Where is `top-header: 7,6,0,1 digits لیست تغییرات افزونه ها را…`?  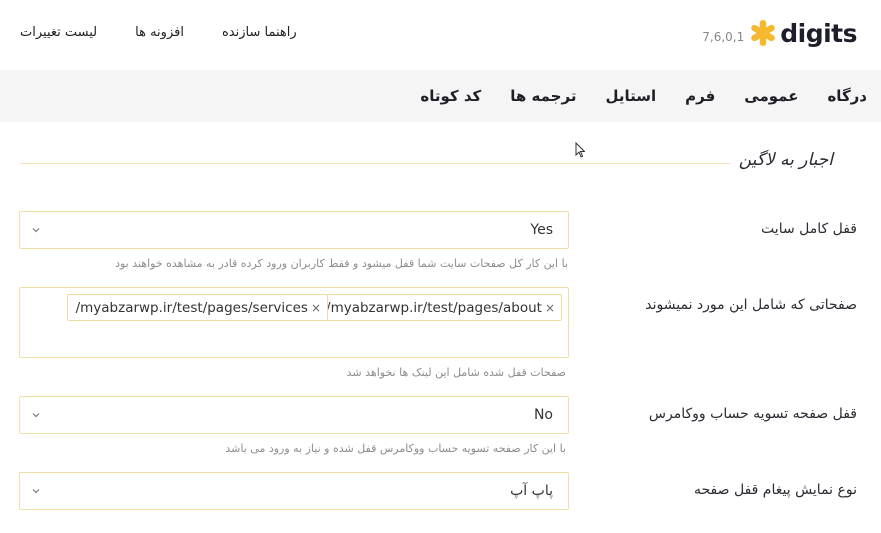 top-header: 7,6,0,1 digits لیست تغییرات افزونه ها را… is located at coordinates (440, 35).